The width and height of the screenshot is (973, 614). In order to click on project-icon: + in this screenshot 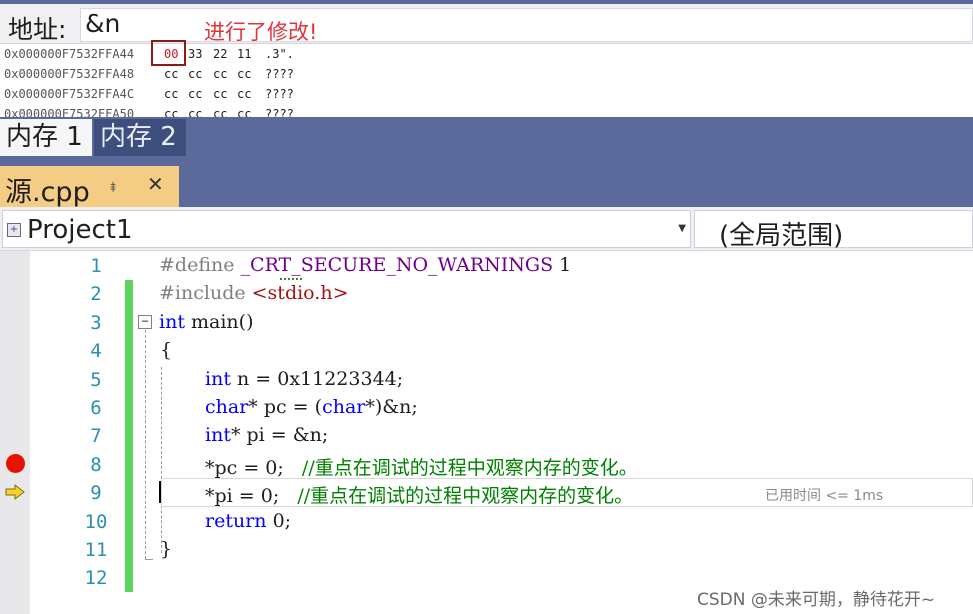, I will do `click(14, 230)`.